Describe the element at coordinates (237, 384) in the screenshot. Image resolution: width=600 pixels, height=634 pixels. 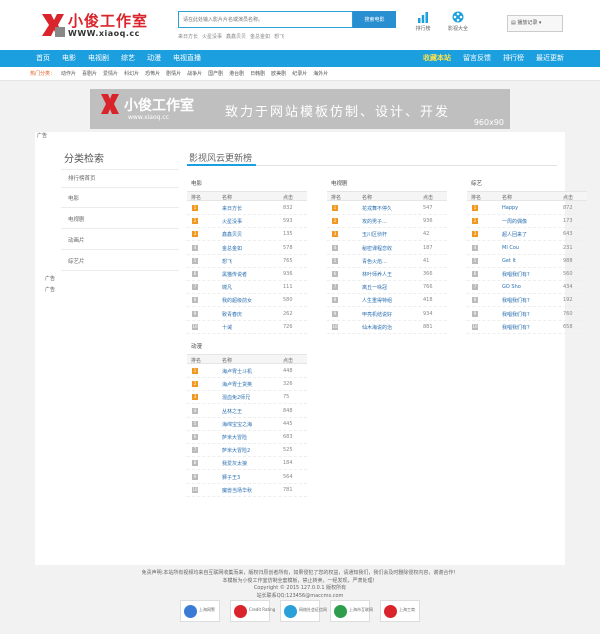
I see `title-link: 海卢胄士货英` at that location.